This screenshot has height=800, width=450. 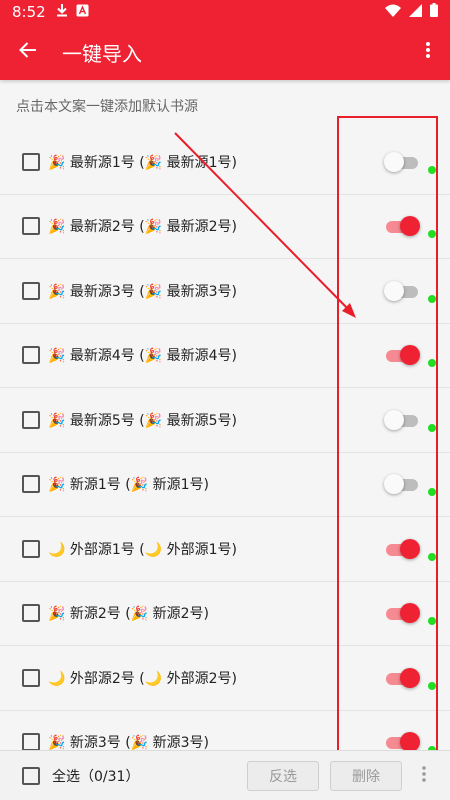 I want to click on item-label: 🎉 最新源3号 (🎉 最新源3号), so click(x=142, y=291).